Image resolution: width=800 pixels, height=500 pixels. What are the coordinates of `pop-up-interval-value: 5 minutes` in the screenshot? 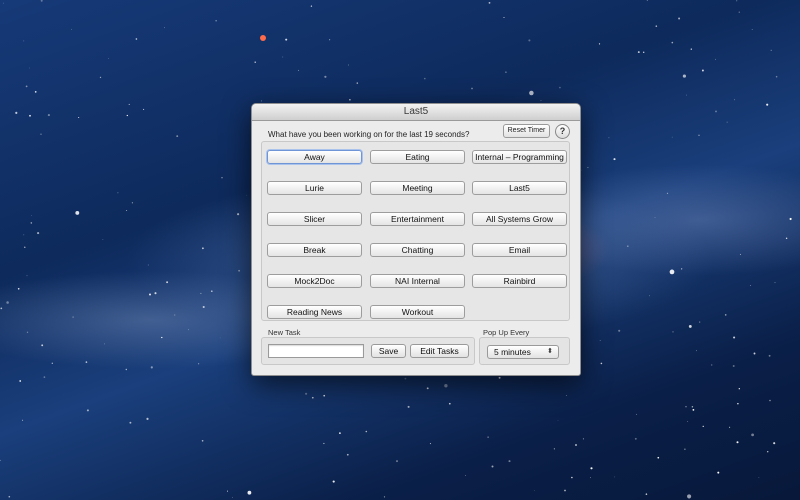 It's located at (512, 352).